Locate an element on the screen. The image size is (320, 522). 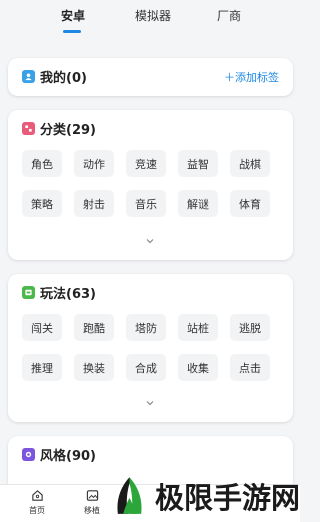
category-title: 分类(29) is located at coordinates (68, 130).